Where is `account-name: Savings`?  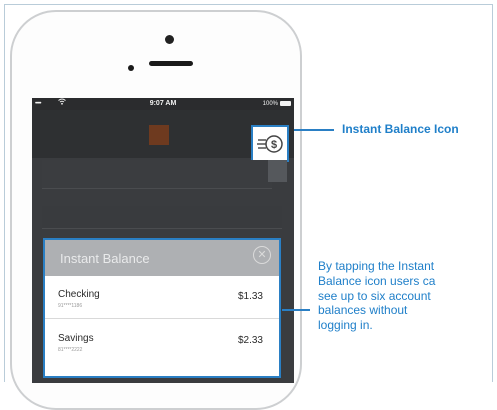 account-name: Savings is located at coordinates (76, 338).